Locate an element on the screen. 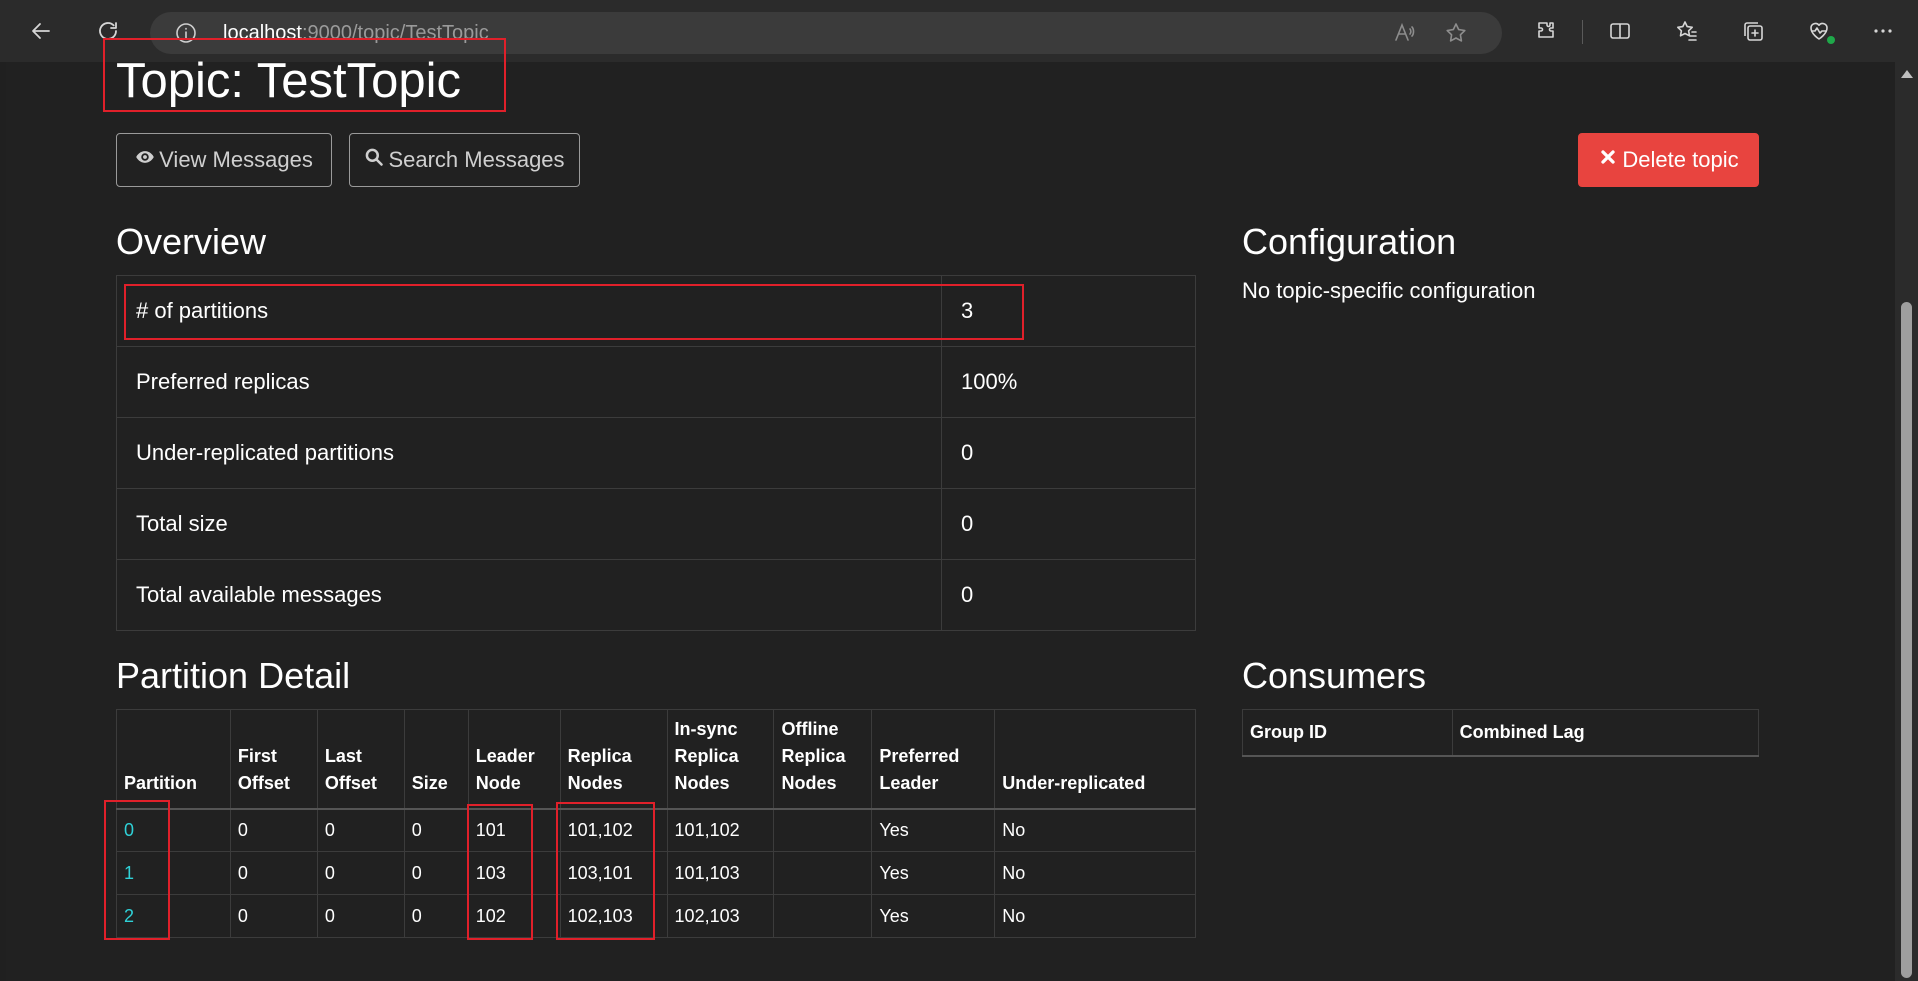 The height and width of the screenshot is (981, 1918). overview-value: 3 is located at coordinates (1068, 311).